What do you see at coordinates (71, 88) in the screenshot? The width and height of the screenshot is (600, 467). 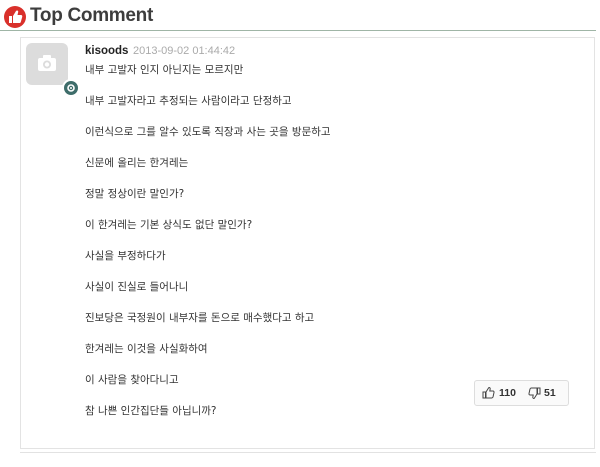 I see `gear-badge-icon` at bounding box center [71, 88].